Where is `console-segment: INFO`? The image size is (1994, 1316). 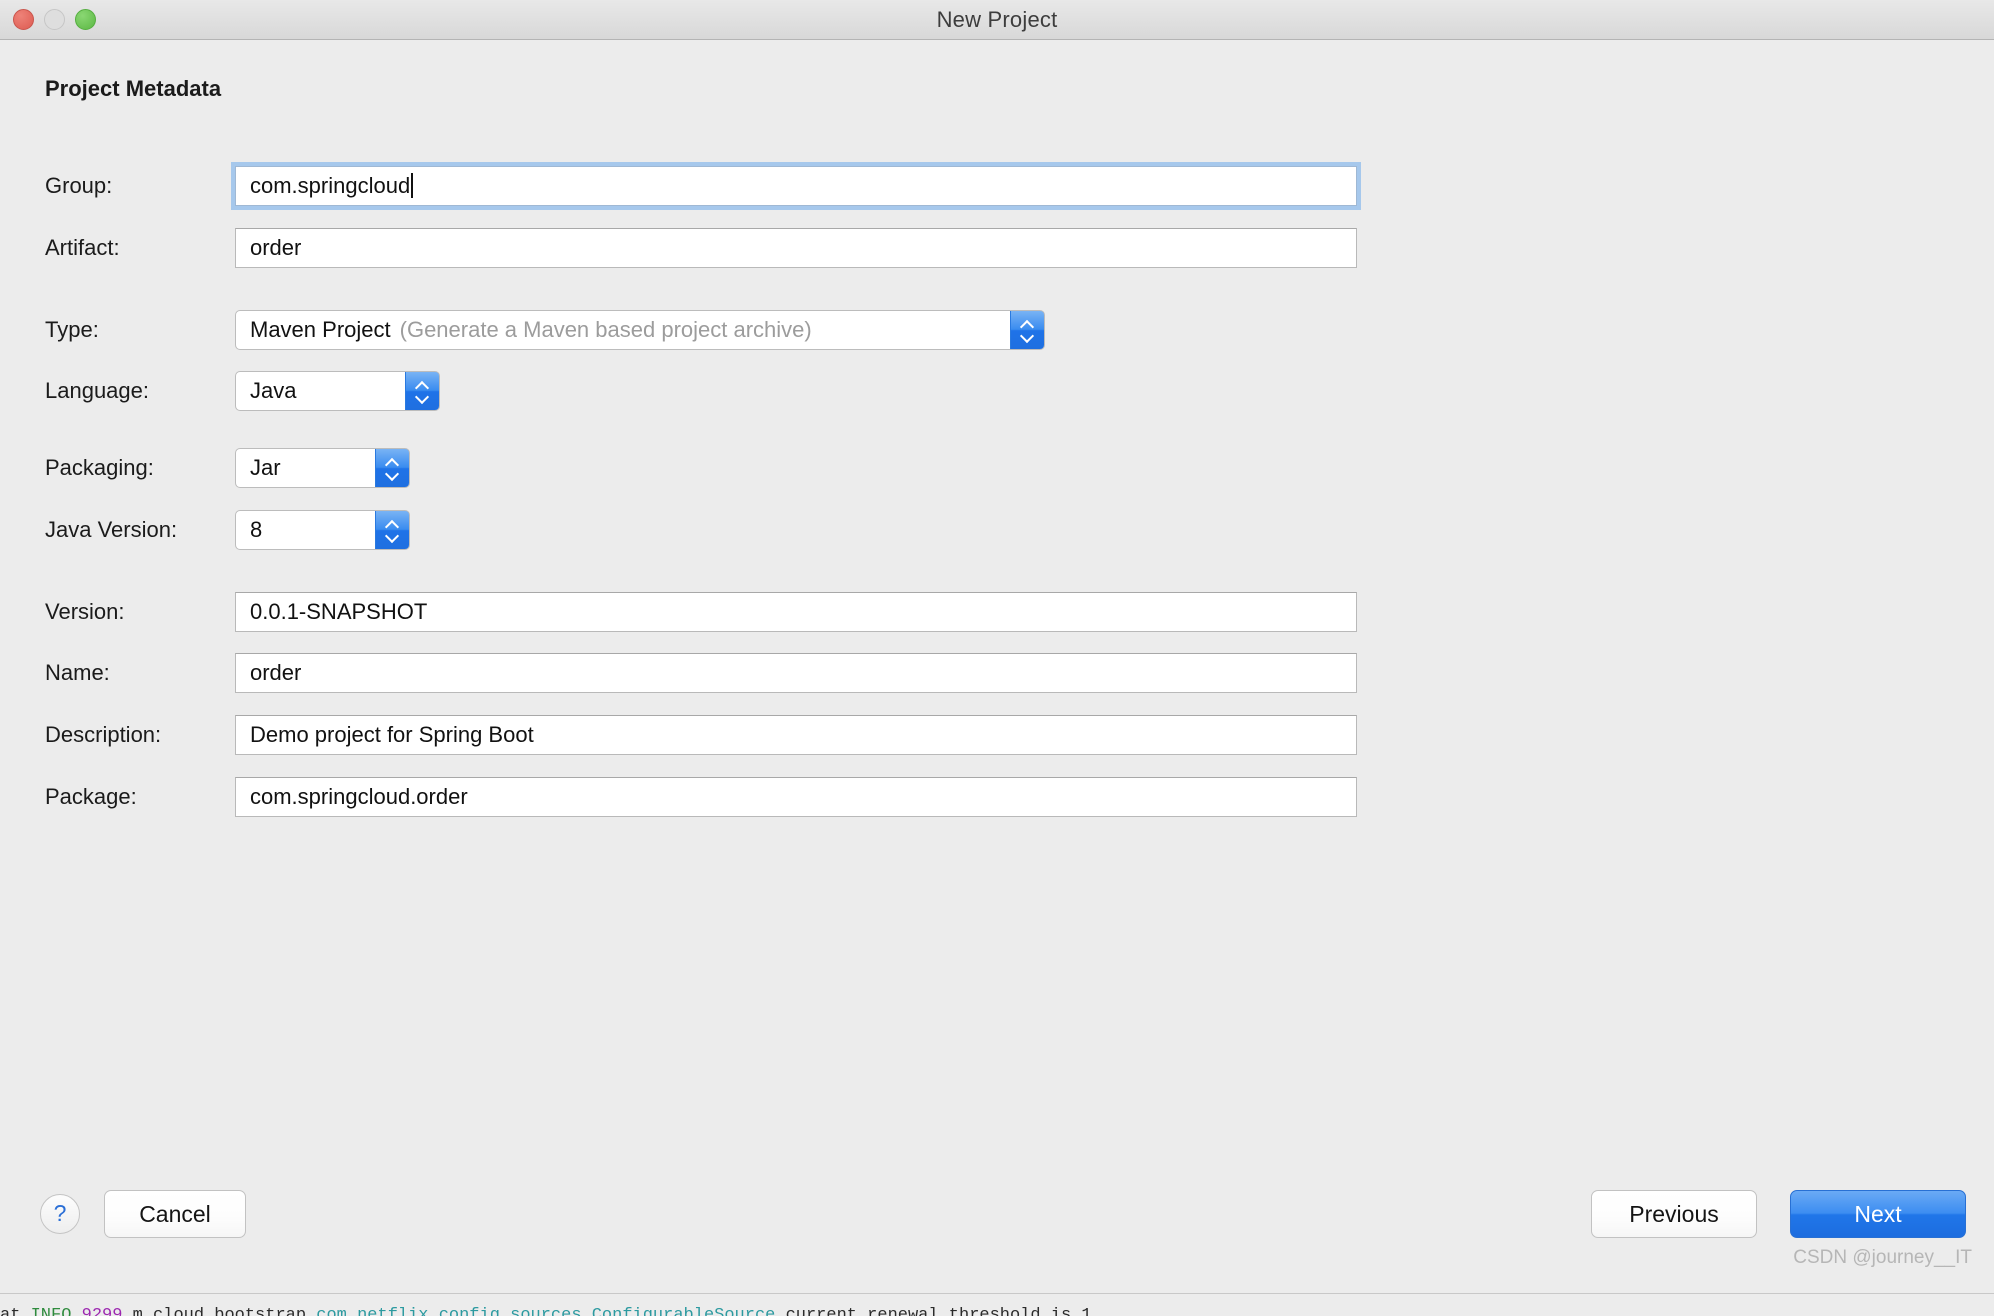 console-segment: INFO is located at coordinates (51, 1311).